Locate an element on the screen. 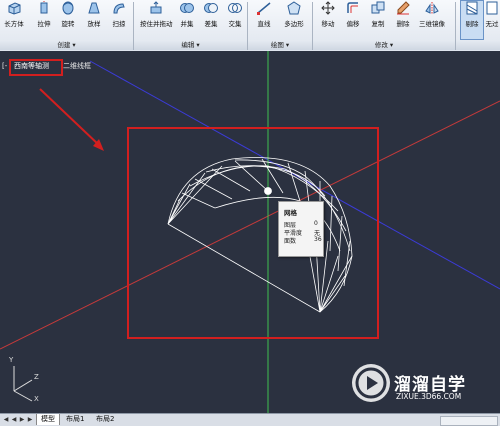  revolve-label: 旋转 is located at coordinates (68, 24).